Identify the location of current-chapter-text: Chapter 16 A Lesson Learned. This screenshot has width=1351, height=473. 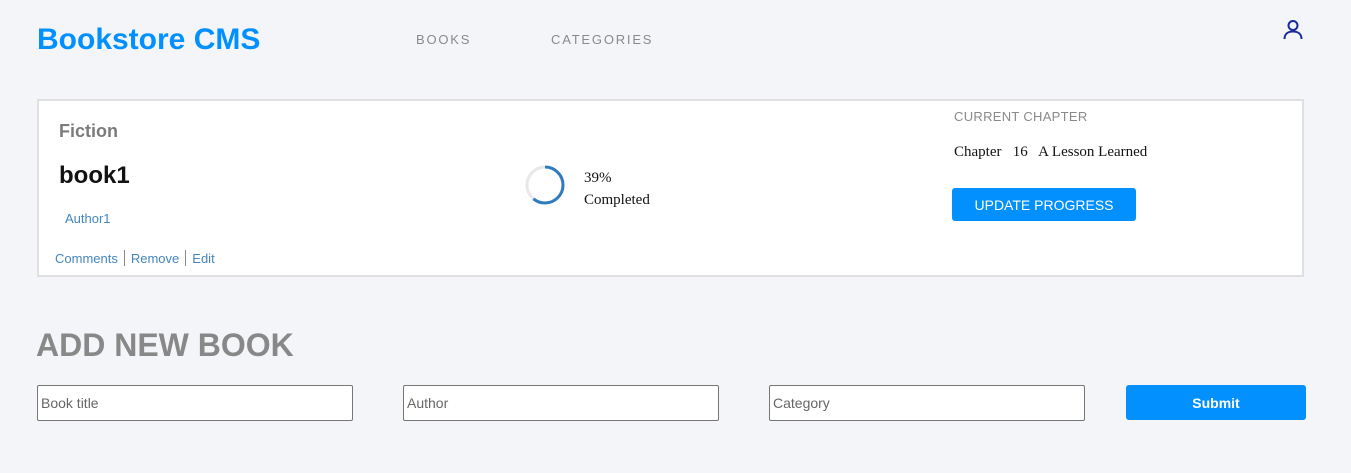
(1051, 152).